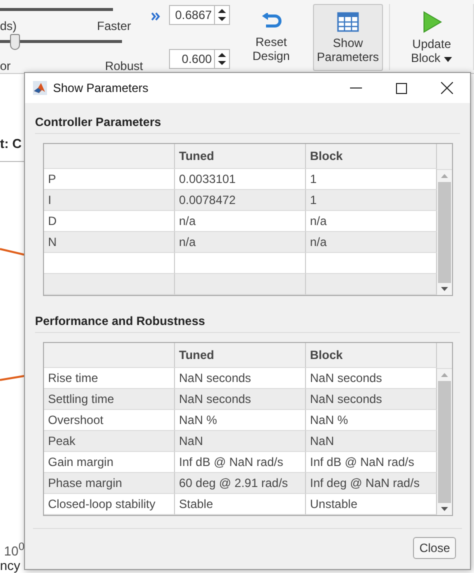 The width and height of the screenshot is (474, 573). Describe the element at coordinates (40, 88) in the screenshot. I see `app-logo-icon` at that location.